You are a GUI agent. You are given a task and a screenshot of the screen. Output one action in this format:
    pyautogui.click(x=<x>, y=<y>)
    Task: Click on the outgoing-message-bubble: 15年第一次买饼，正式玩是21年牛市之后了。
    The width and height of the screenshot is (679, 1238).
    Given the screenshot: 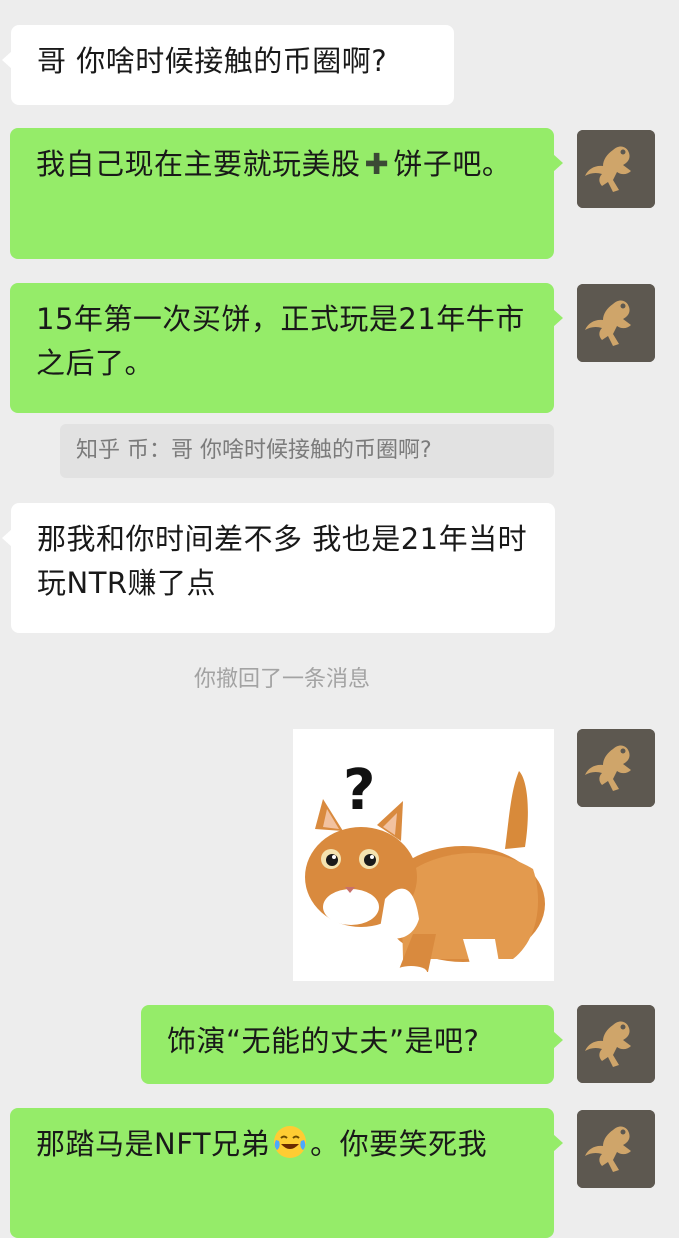 What is the action you would take?
    pyautogui.click(x=286, y=348)
    